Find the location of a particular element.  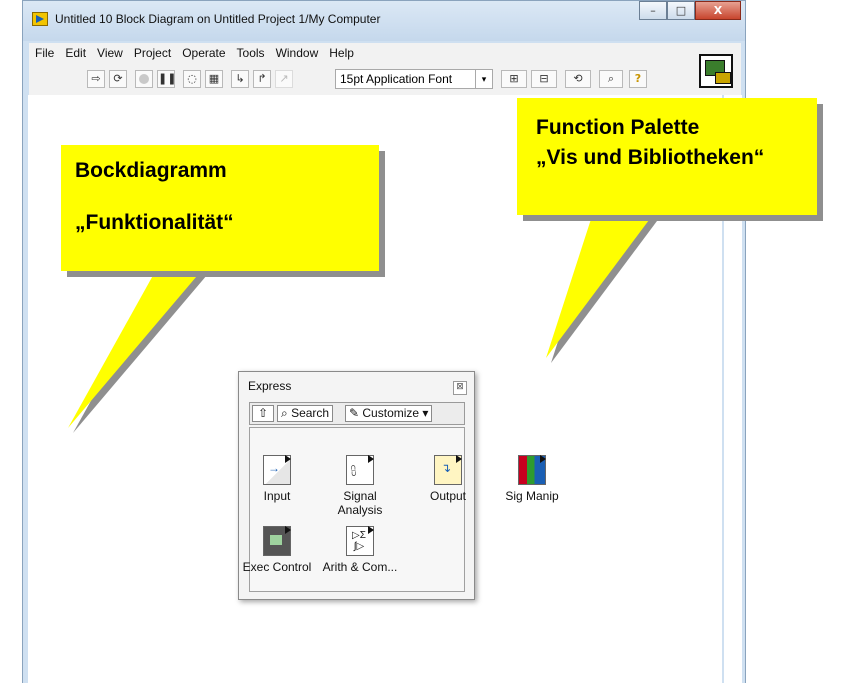

palette-item-output: ↴ Output is located at coordinates (448, 479).